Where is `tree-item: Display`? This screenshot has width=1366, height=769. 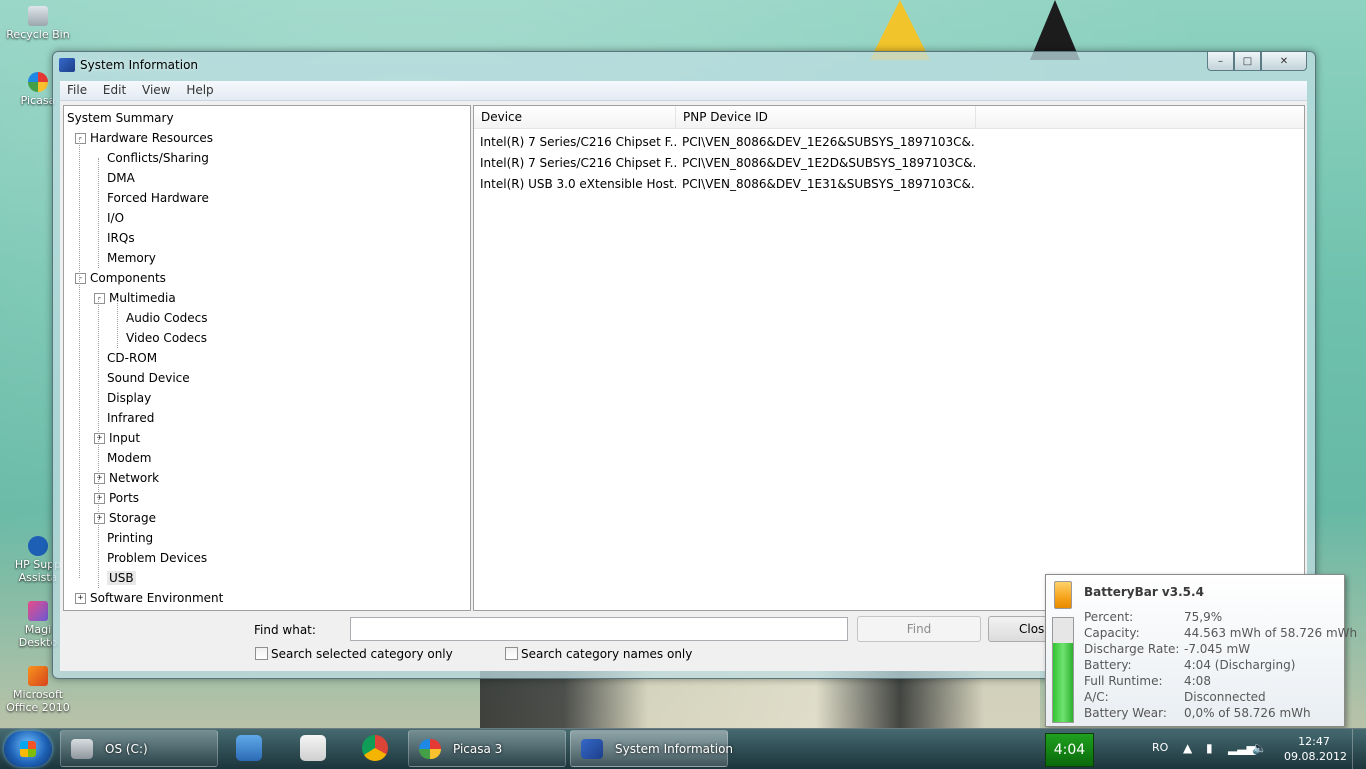
tree-item: Display is located at coordinates (122, 398).